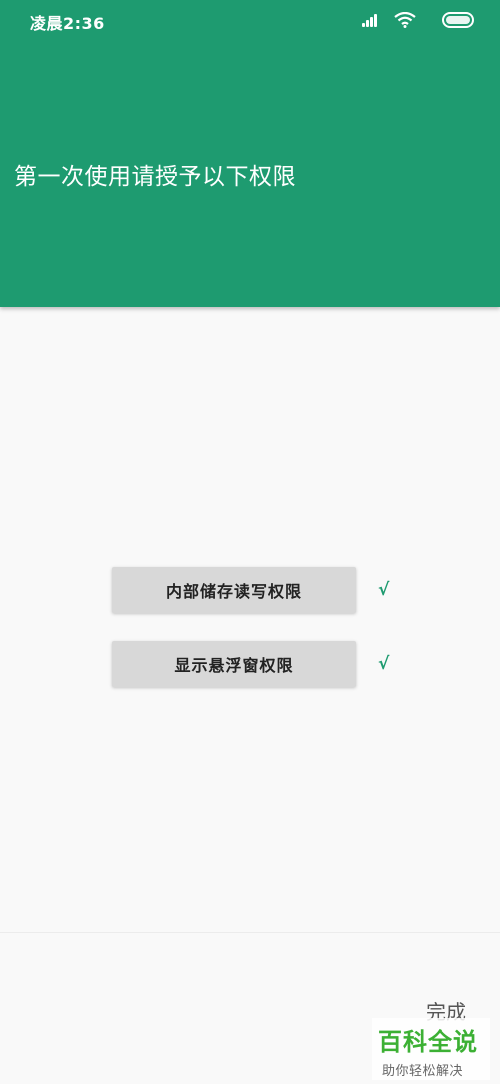 The height and width of the screenshot is (1084, 500). I want to click on status-bar: 凌晨2:36, so click(250, 18).